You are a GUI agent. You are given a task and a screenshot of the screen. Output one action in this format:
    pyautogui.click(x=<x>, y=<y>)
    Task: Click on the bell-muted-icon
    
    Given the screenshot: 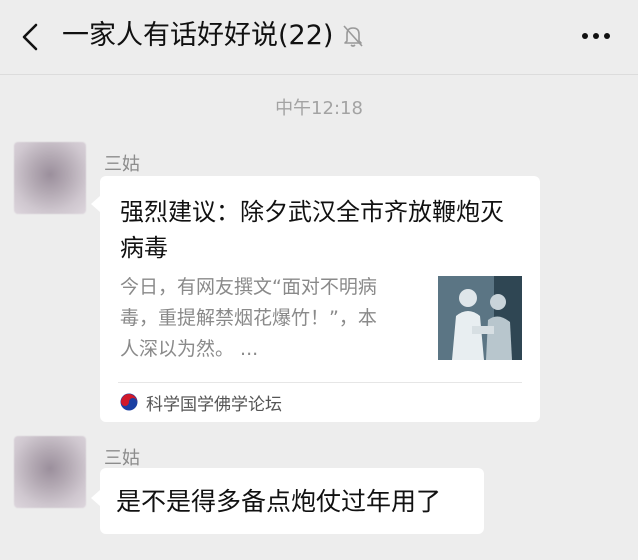 What is the action you would take?
    pyautogui.click(x=353, y=36)
    